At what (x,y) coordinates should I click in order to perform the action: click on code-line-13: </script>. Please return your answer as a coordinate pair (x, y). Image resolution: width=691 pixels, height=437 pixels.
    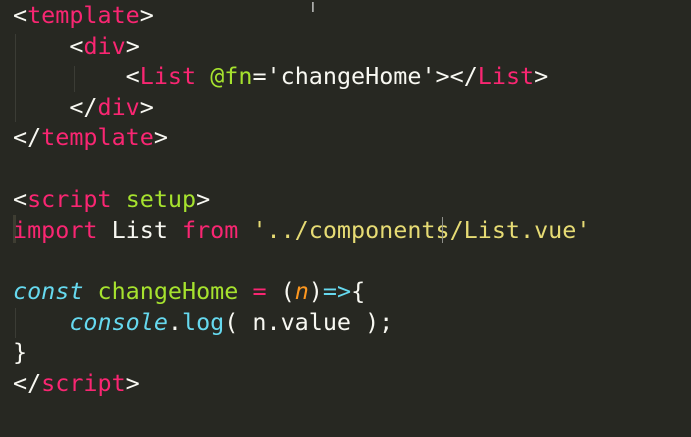
    Looking at the image, I should click on (76, 383).